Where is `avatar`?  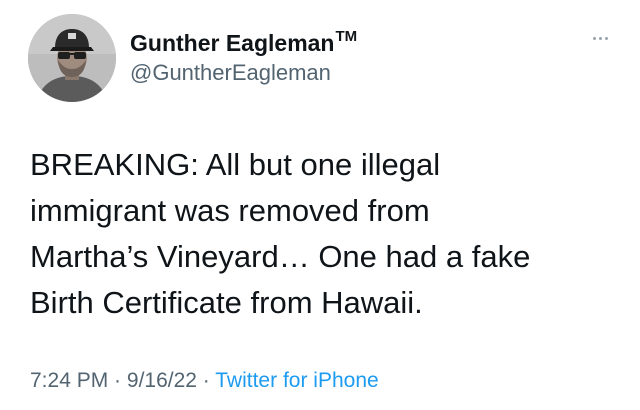
avatar is located at coordinates (72, 58).